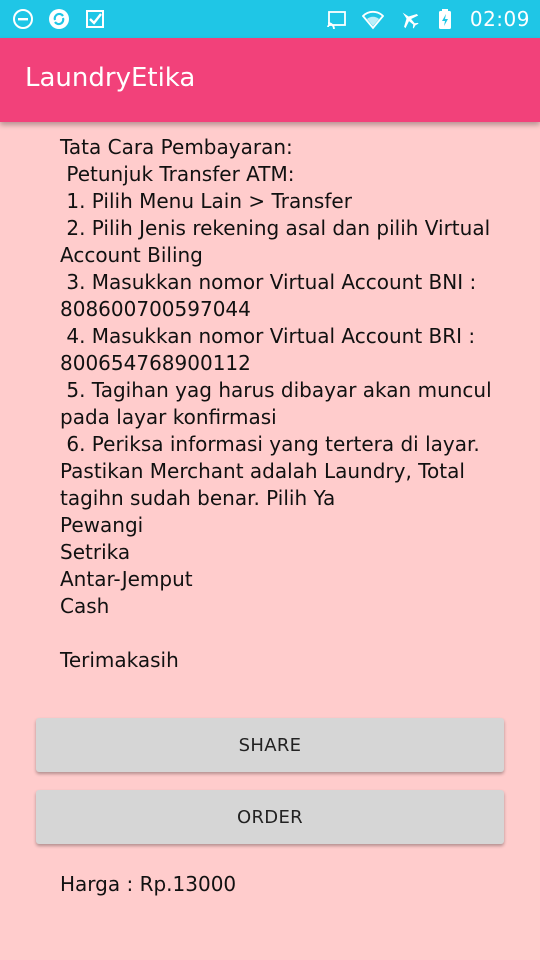 The width and height of the screenshot is (540, 960). Describe the element at coordinates (336, 20) in the screenshot. I see `cast-icon` at that location.